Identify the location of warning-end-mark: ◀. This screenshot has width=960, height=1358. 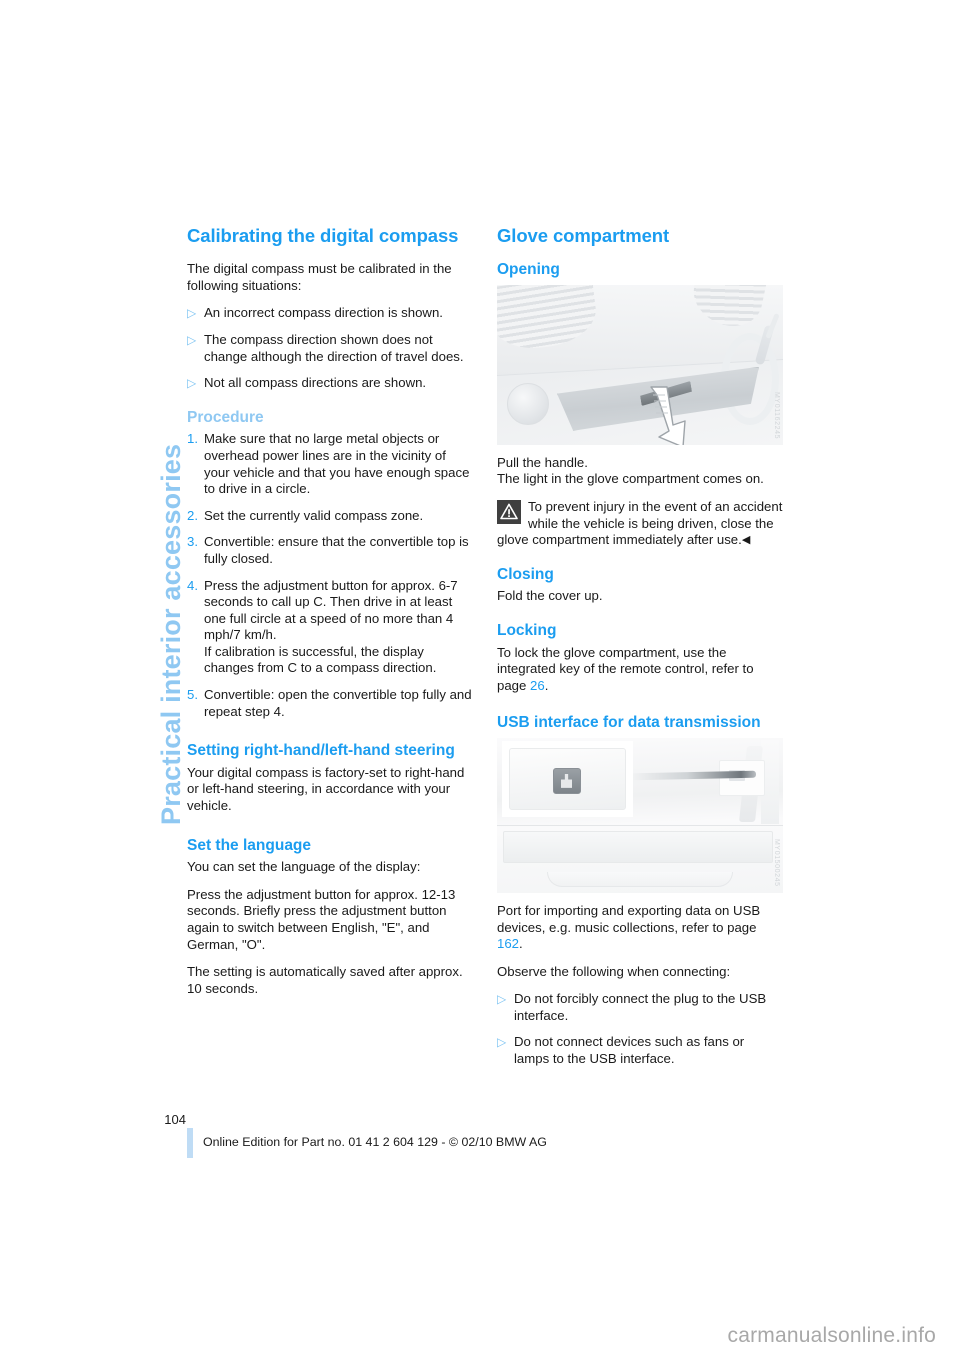
(746, 540).